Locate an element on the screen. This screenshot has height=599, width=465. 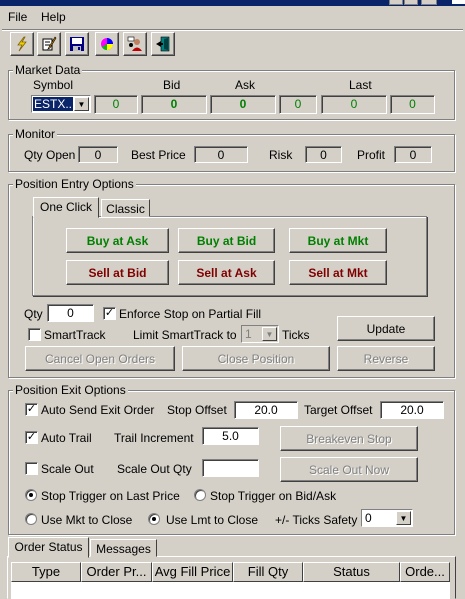
smarttrack-label: SmartTrack is located at coordinates (75, 335).